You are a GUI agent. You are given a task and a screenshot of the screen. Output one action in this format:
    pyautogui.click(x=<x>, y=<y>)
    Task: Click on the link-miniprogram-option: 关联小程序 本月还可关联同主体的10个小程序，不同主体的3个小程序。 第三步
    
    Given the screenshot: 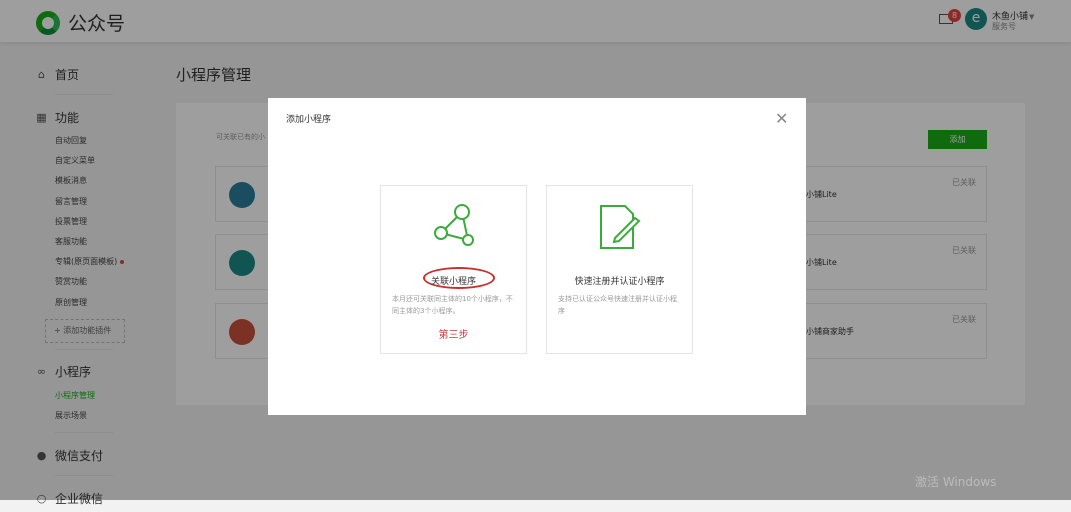 What is the action you would take?
    pyautogui.click(x=453, y=269)
    